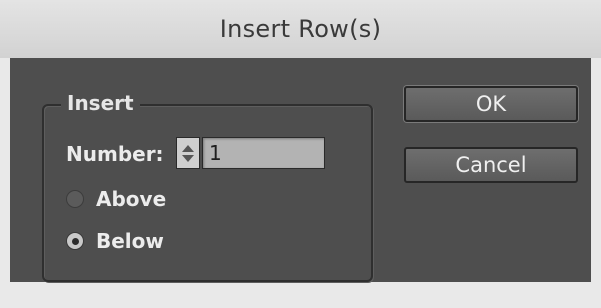 This screenshot has height=308, width=601. I want to click on radio-below-option: Below, so click(115, 241).